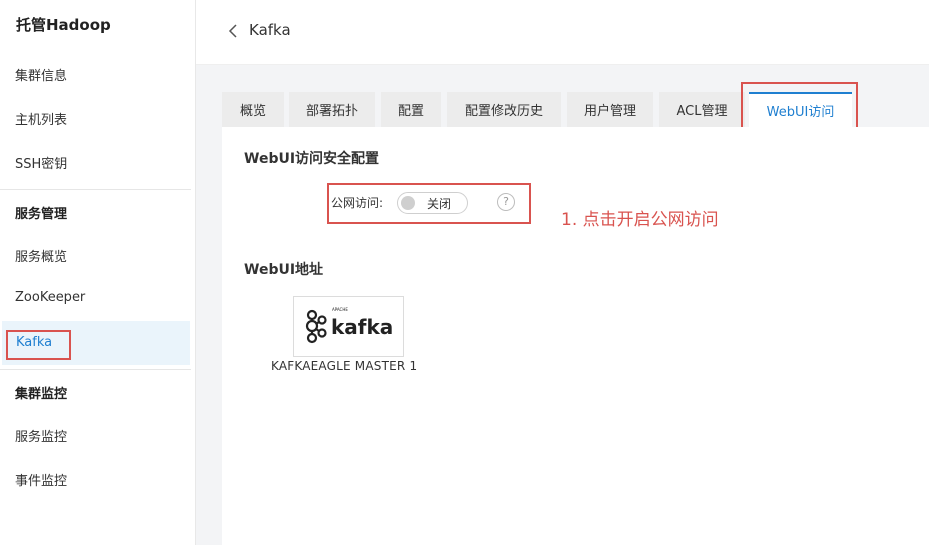 The width and height of the screenshot is (929, 545). What do you see at coordinates (344, 366) in the screenshot?
I see `kafka-card-caption: KAFKAEAGLE MASTER 1` at bounding box center [344, 366].